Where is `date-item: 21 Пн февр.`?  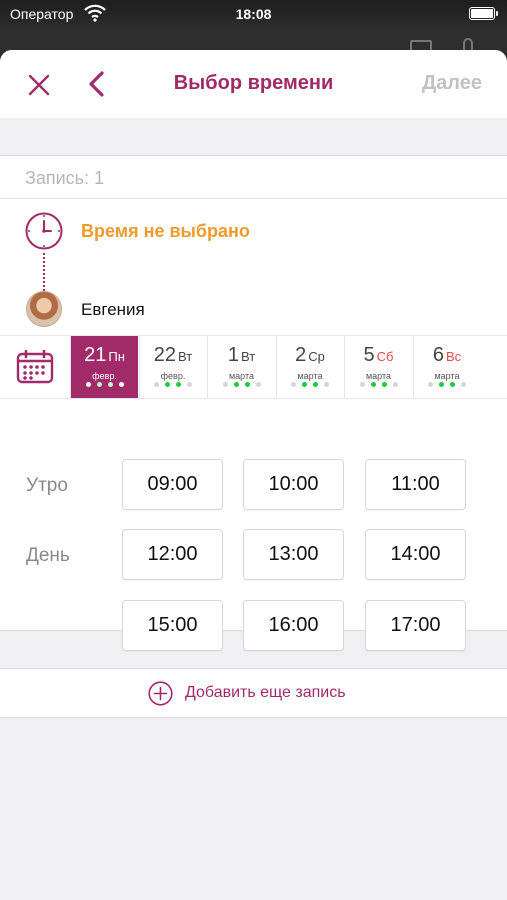
date-item: 21 Пн февр. is located at coordinates (104, 367).